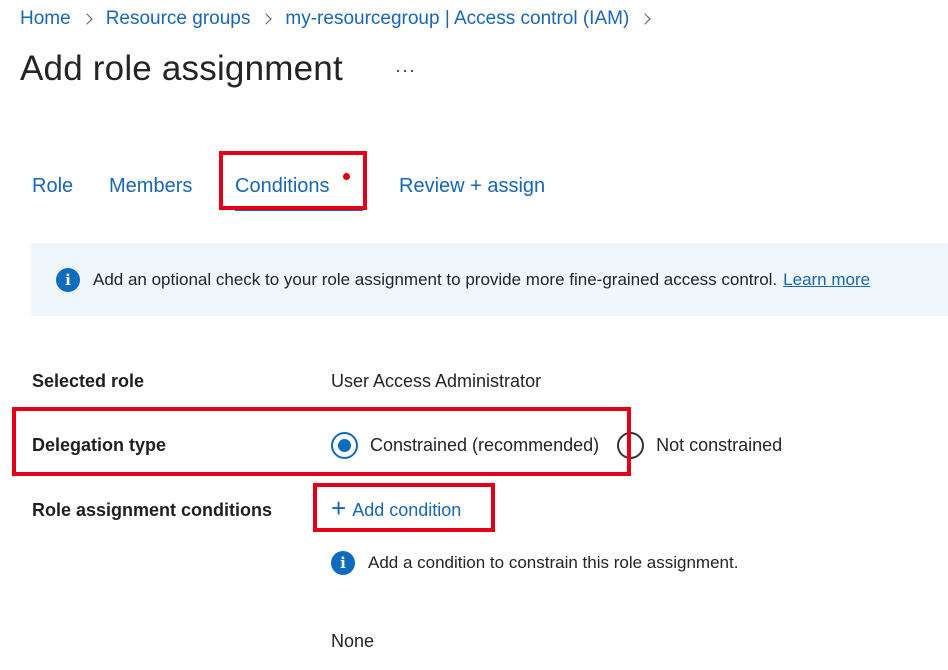 This screenshot has height=670, width=948. I want to click on tab-bar: Role Members Conditions Review + assign, so click(474, 185).